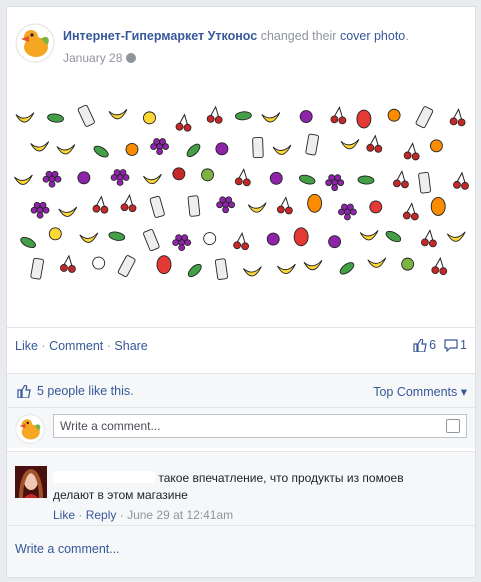  Describe the element at coordinates (241, 390) in the screenshot. I see `likes-summary: 5 people like this. Top Comments ▾` at that location.